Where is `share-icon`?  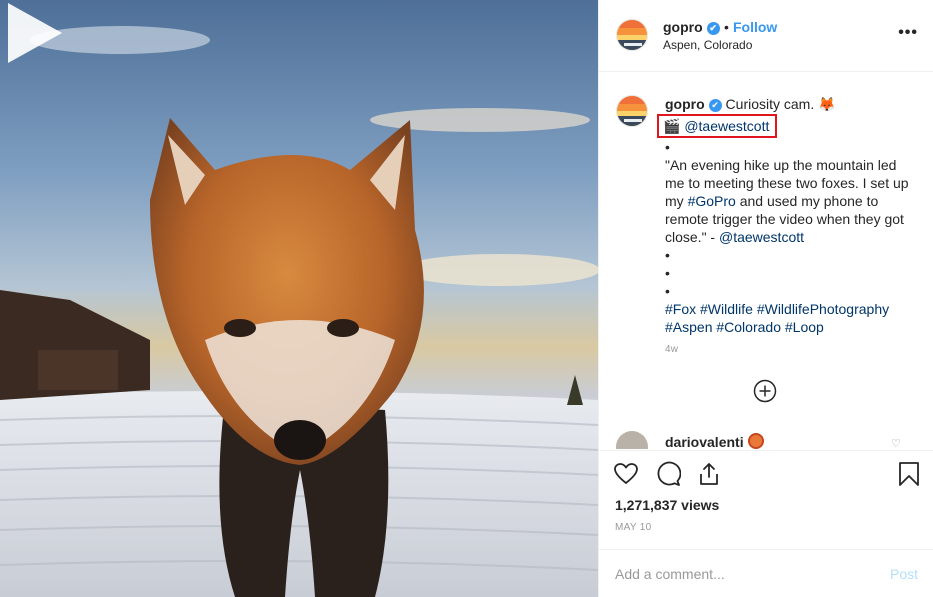 share-icon is located at coordinates (709, 474).